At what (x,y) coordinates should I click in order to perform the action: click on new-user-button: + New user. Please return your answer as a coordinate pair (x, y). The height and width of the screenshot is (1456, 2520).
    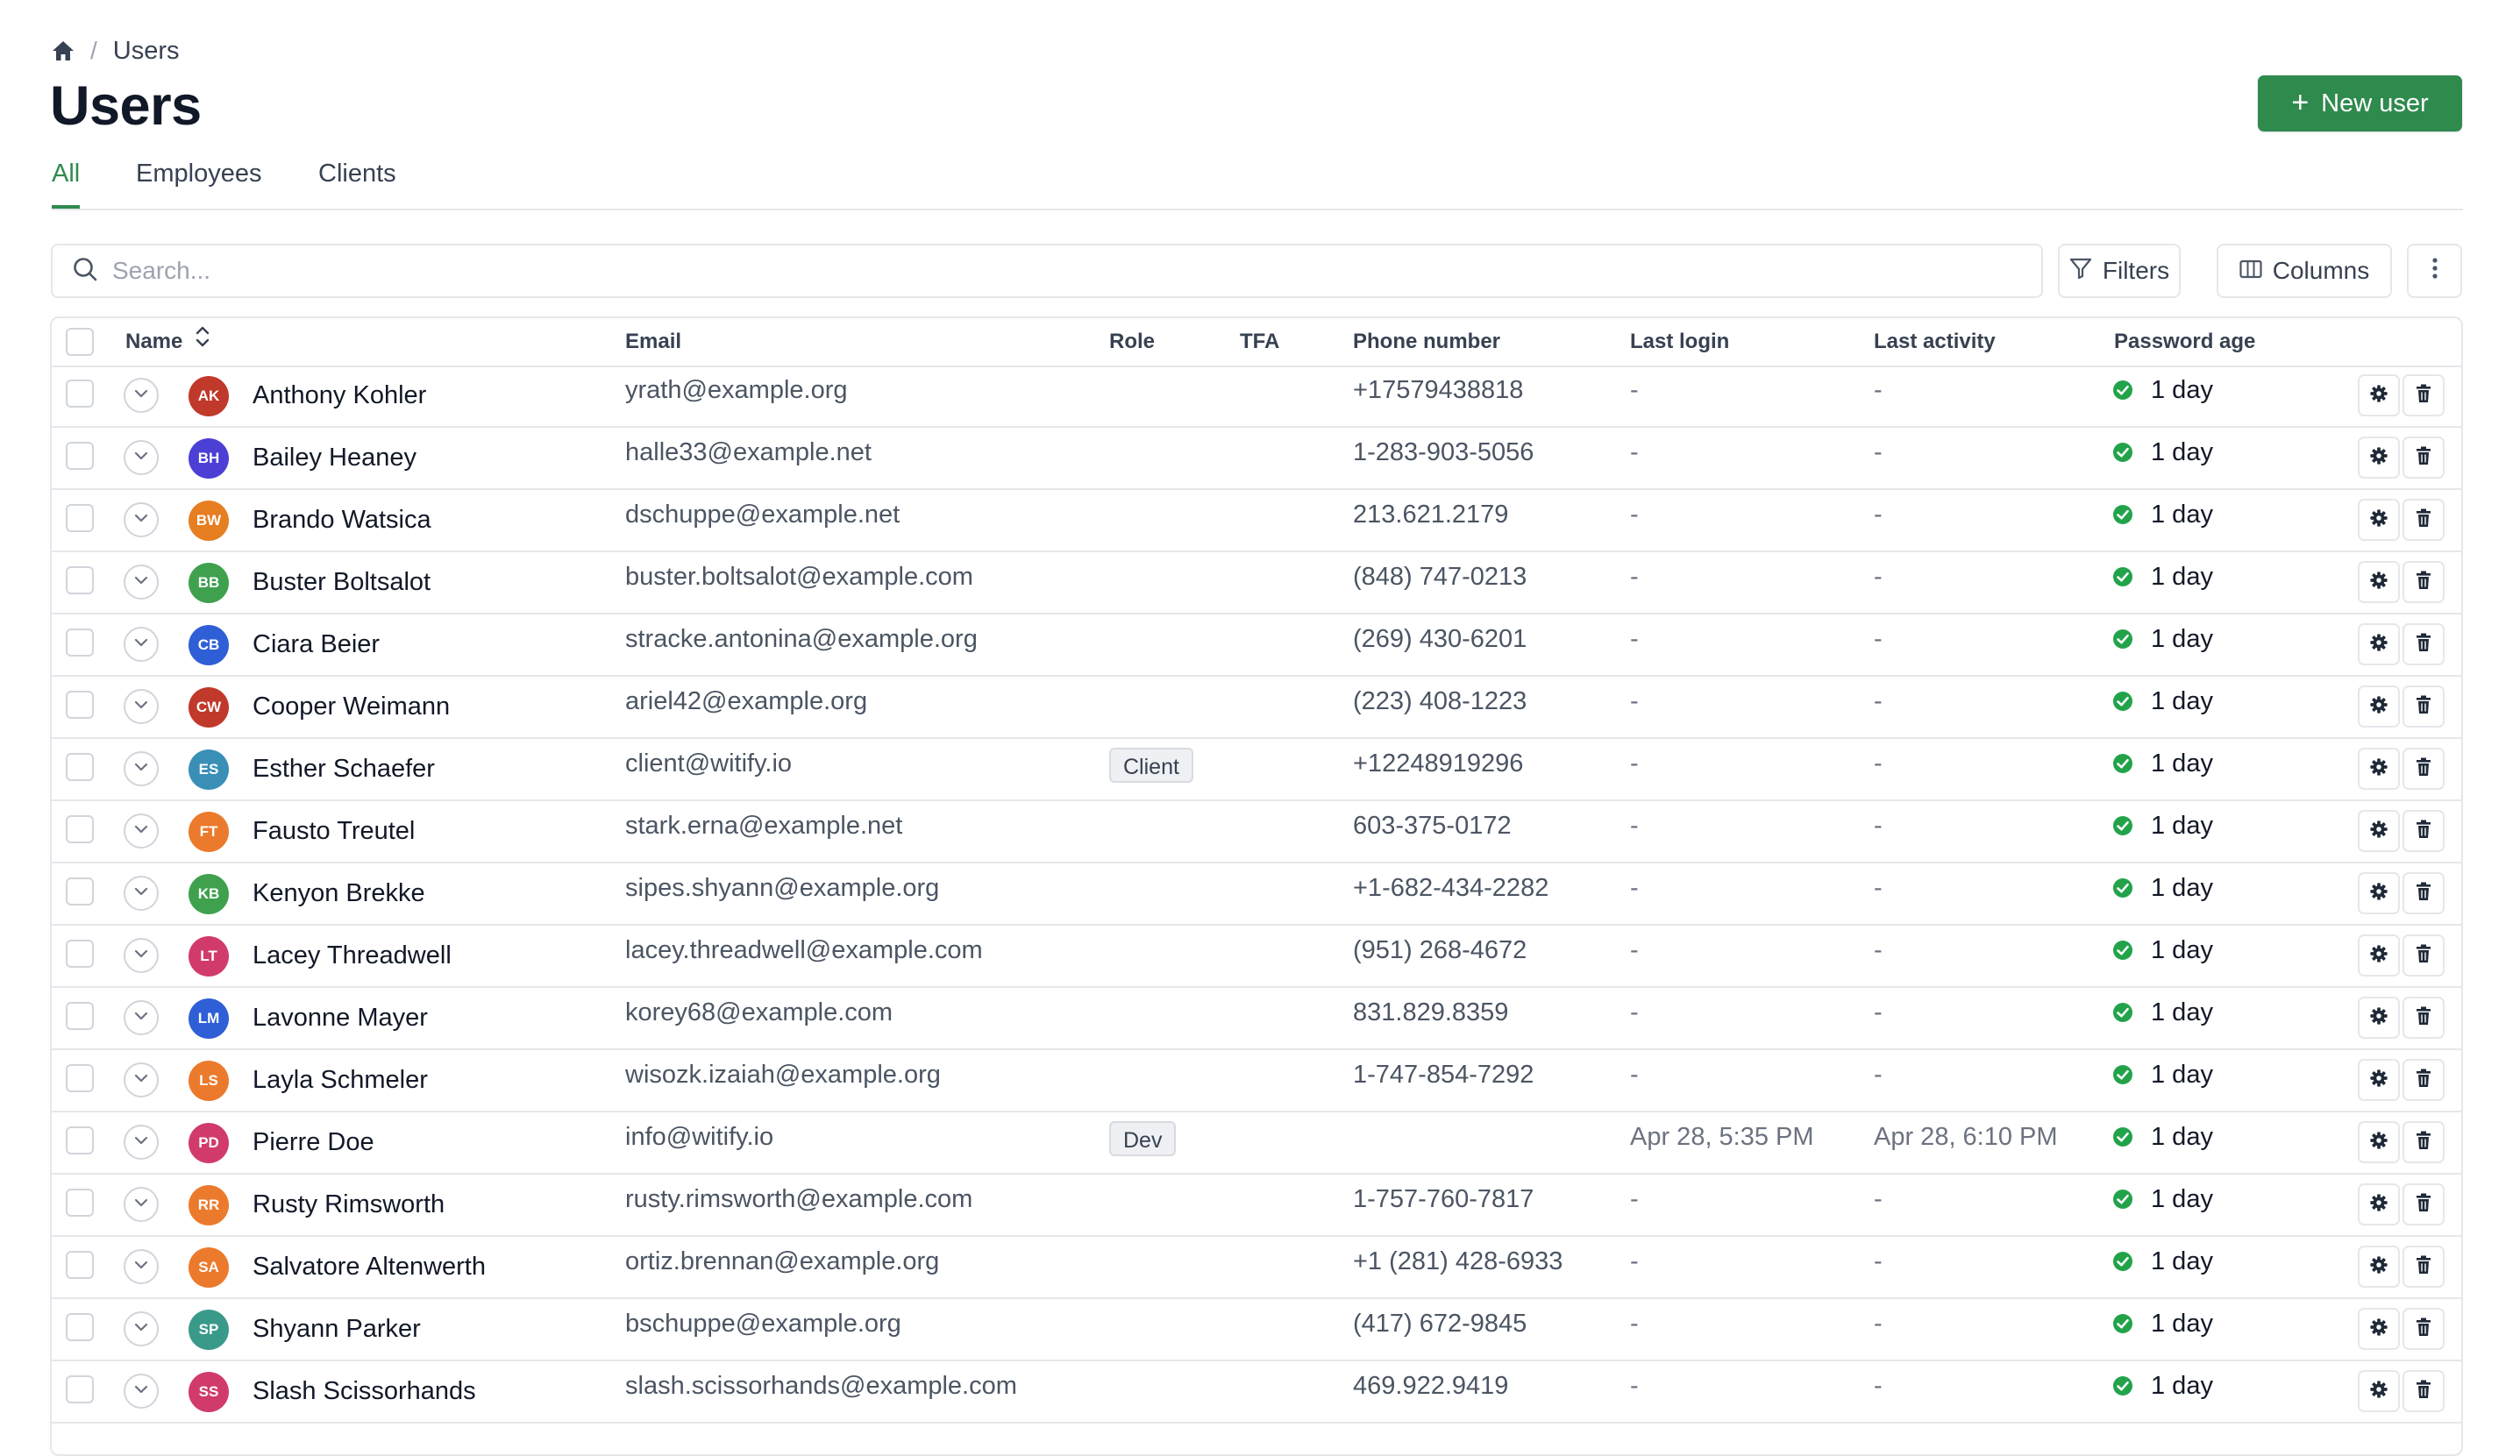
    Looking at the image, I should click on (2360, 103).